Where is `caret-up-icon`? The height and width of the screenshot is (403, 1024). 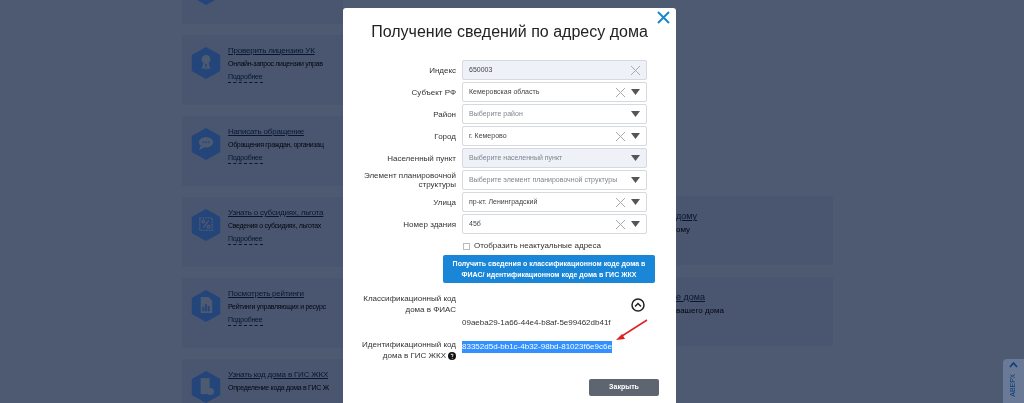
caret-up-icon is located at coordinates (1013, 365).